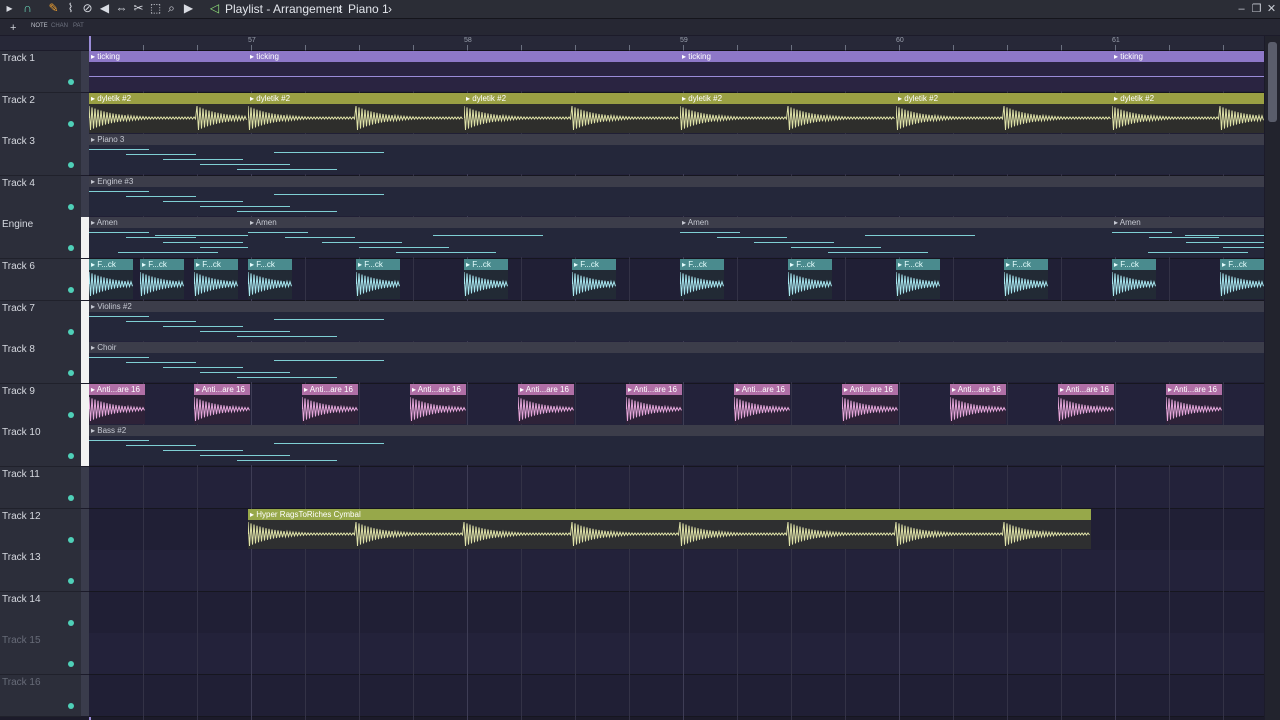 The width and height of the screenshot is (1280, 720). What do you see at coordinates (9, 8) in the screenshot?
I see `menu-arrow-icon: ▸` at bounding box center [9, 8].